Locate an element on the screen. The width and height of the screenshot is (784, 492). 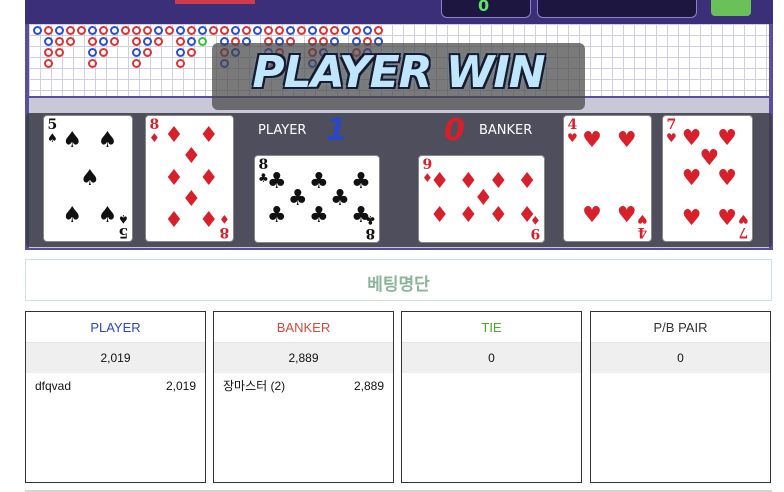
bettor-name: 장마스터 (2) is located at coordinates (254, 386).